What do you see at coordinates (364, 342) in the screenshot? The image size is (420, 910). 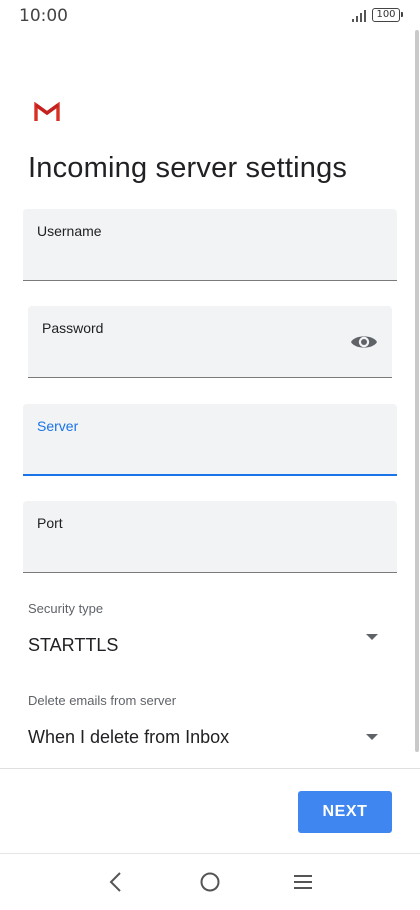 I see `eye-icon` at bounding box center [364, 342].